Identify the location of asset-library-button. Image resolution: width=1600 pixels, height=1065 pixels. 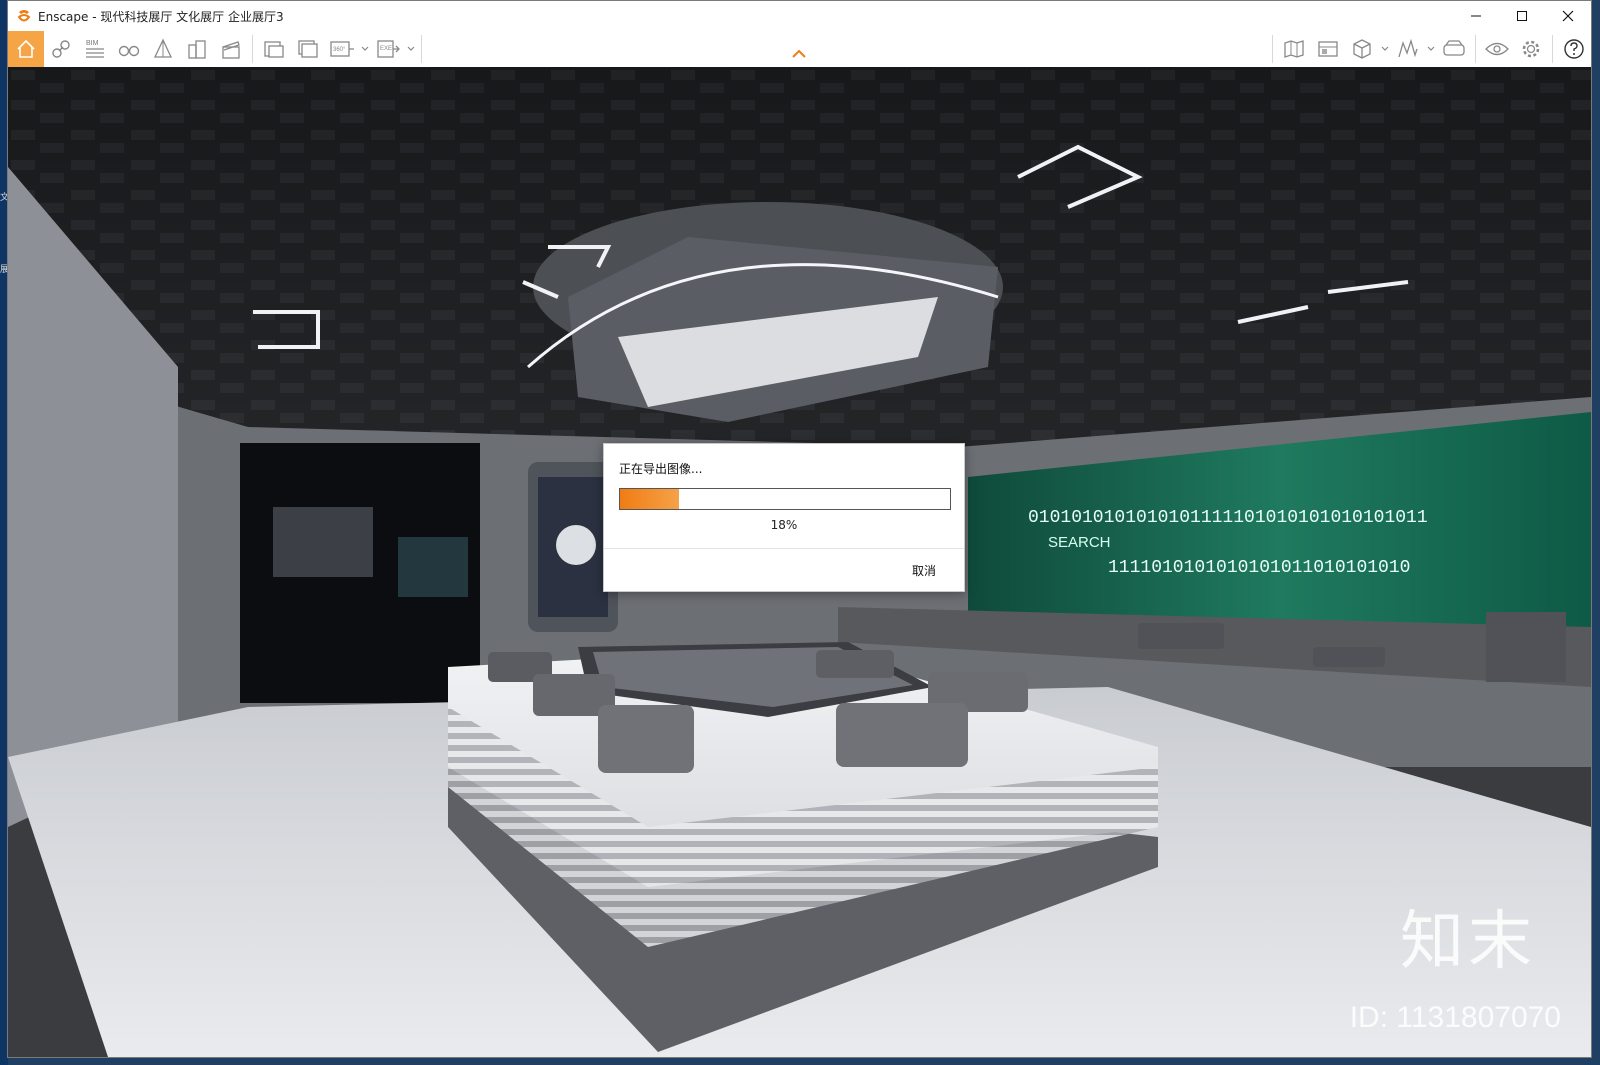
(1328, 49).